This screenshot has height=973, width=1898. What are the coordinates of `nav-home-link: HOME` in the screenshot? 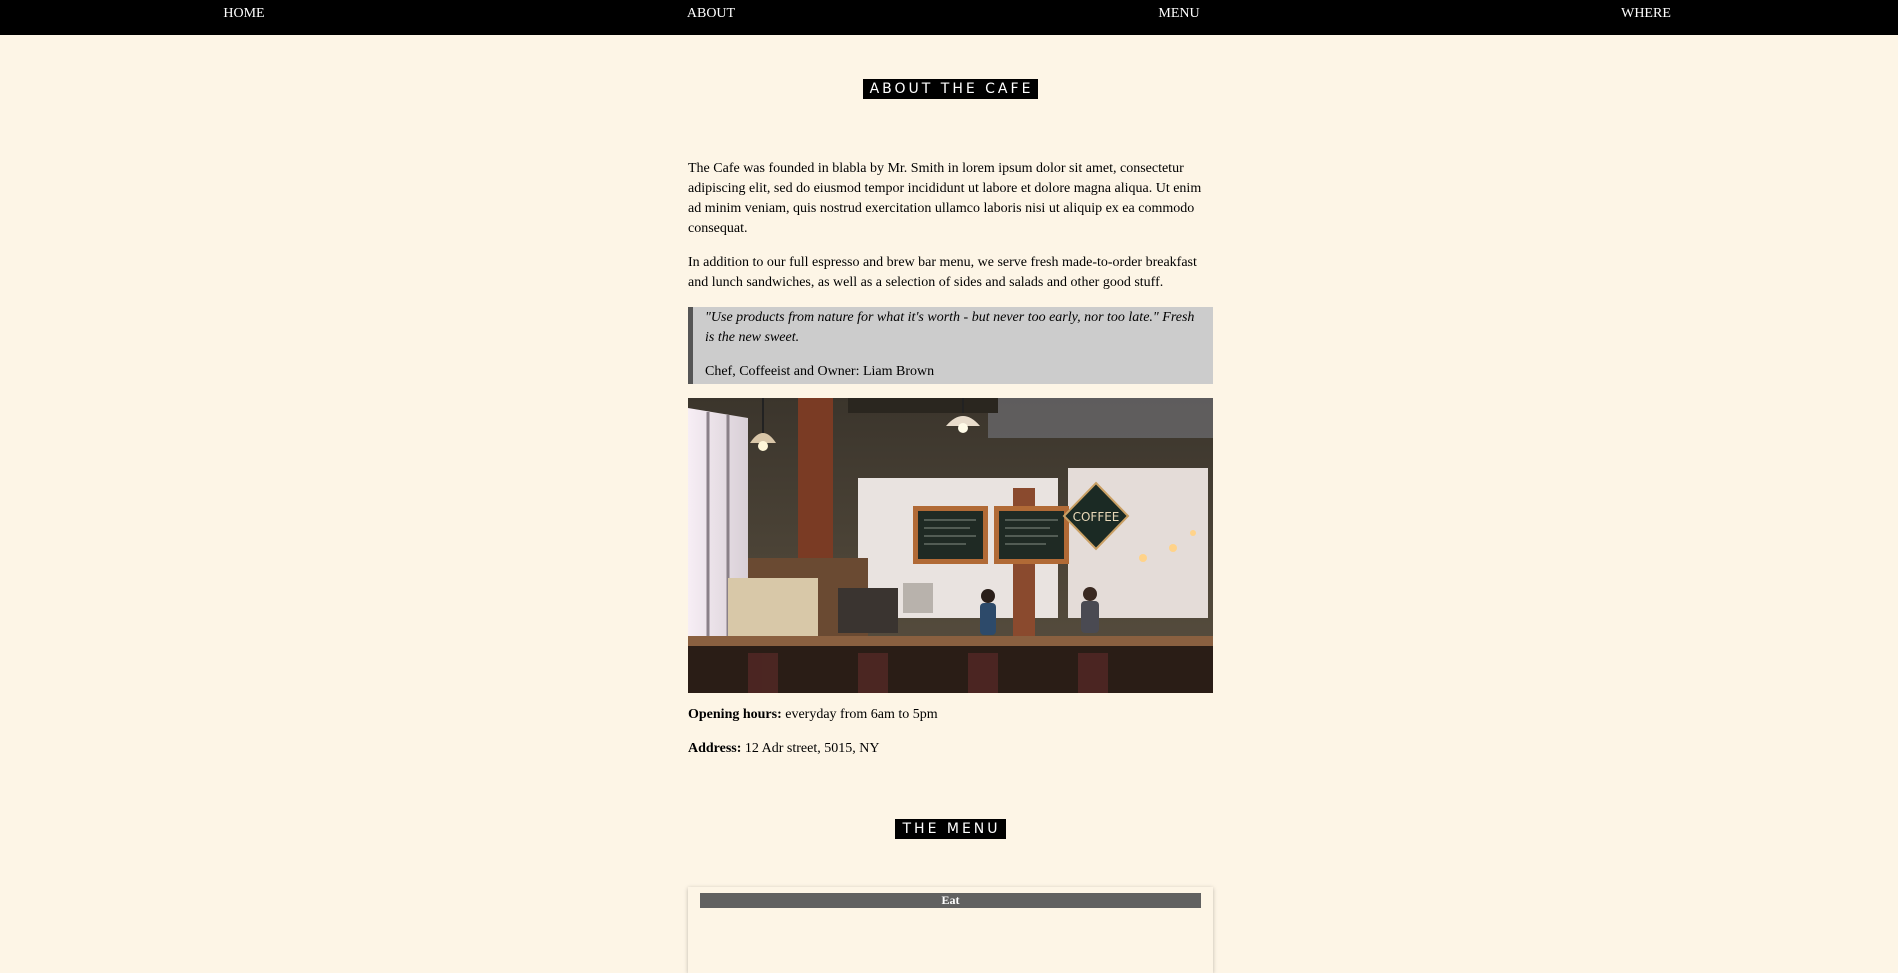 It's located at (244, 14).